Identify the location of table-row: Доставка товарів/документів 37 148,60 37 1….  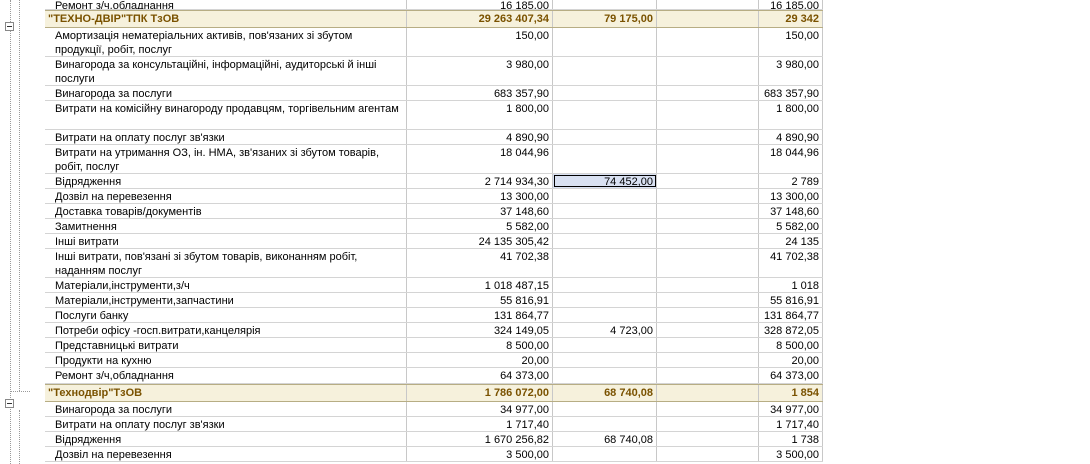
(434, 211).